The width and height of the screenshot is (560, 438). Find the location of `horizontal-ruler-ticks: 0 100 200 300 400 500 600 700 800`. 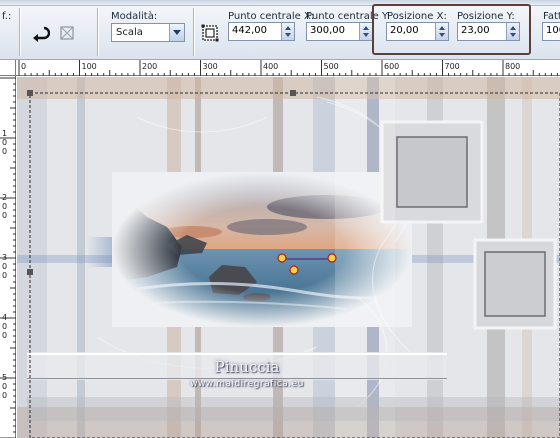

horizontal-ruler-ticks: 0 100 200 300 400 500 600 700 800 is located at coordinates (288, 68).